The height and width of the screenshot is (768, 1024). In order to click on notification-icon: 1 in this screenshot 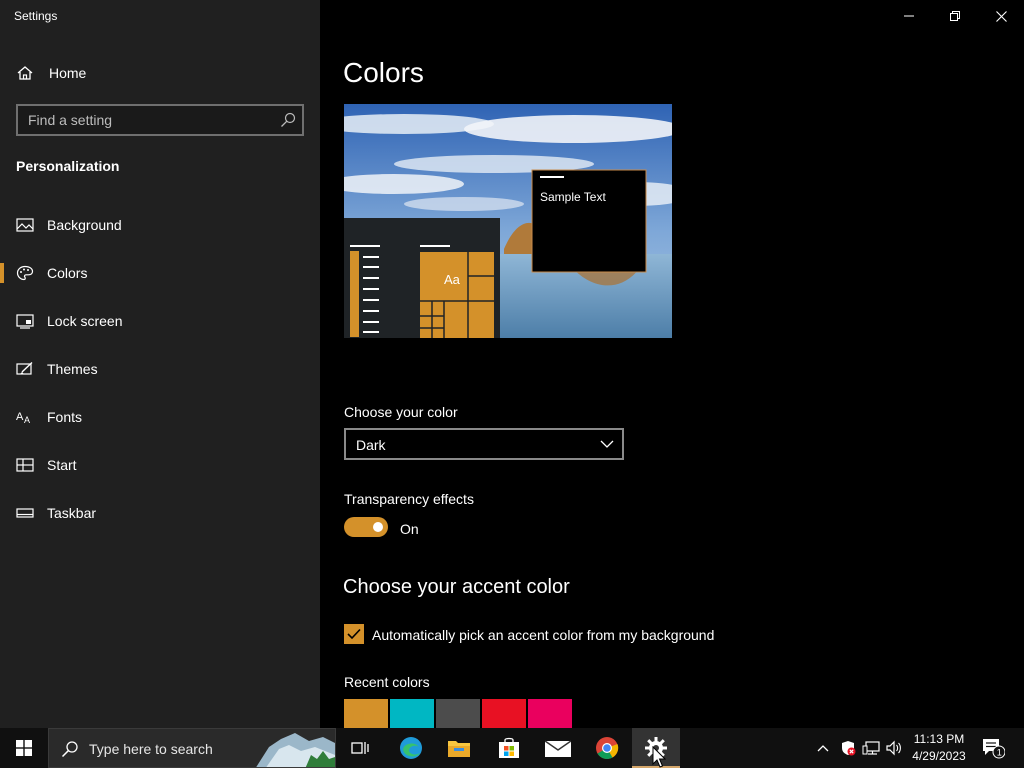, I will do `click(994, 749)`.